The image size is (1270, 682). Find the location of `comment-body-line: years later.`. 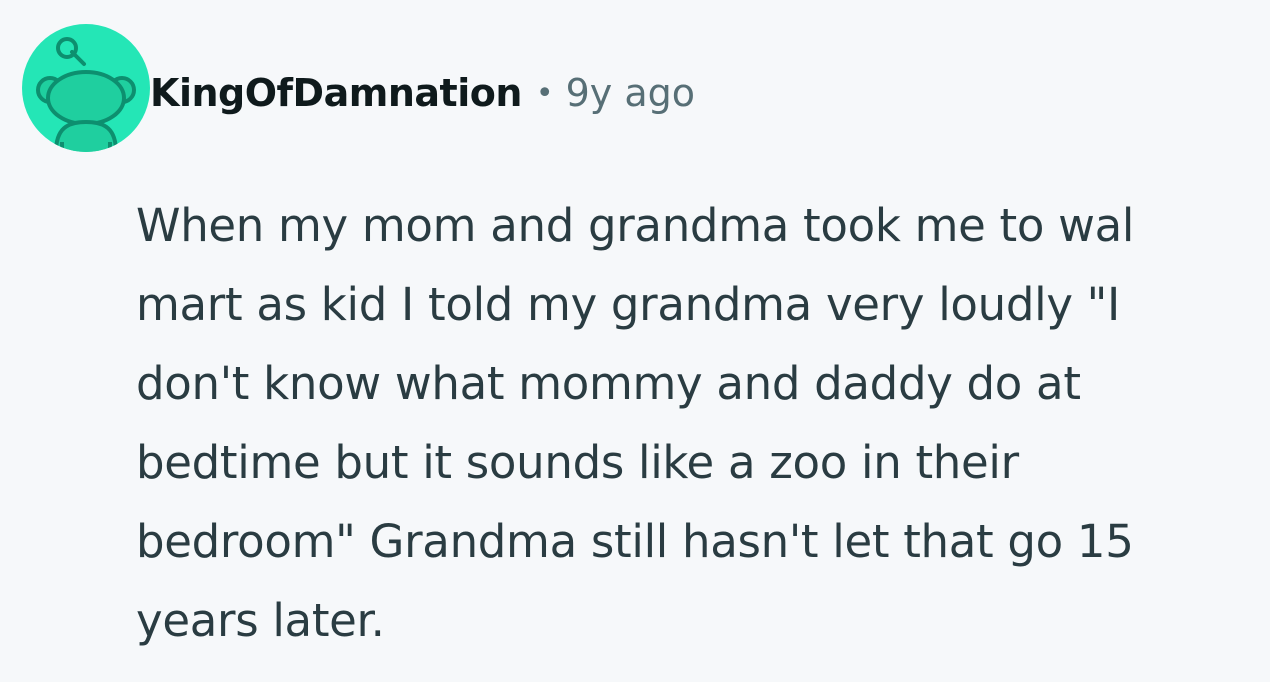

comment-body-line: years later. is located at coordinates (260, 620).